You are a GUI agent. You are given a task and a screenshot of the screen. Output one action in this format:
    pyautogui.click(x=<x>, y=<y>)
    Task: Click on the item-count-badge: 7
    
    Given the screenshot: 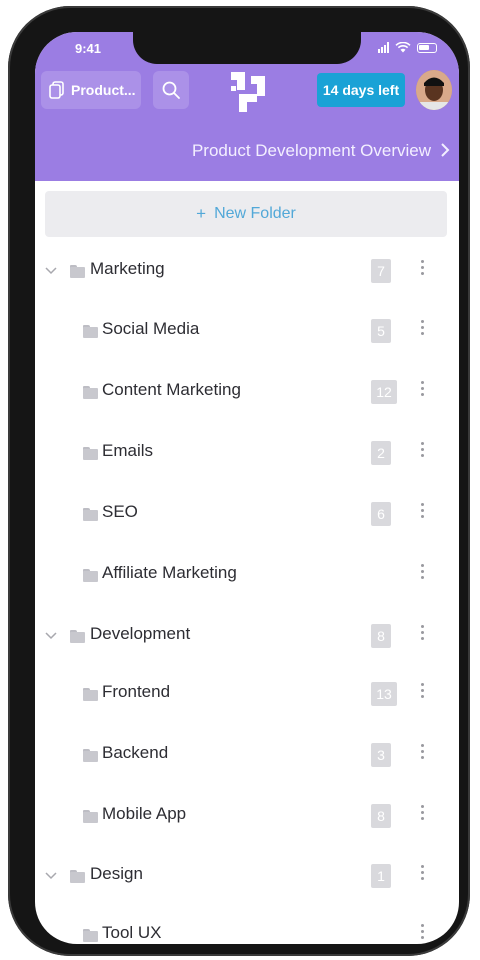 What is the action you would take?
    pyautogui.click(x=381, y=271)
    